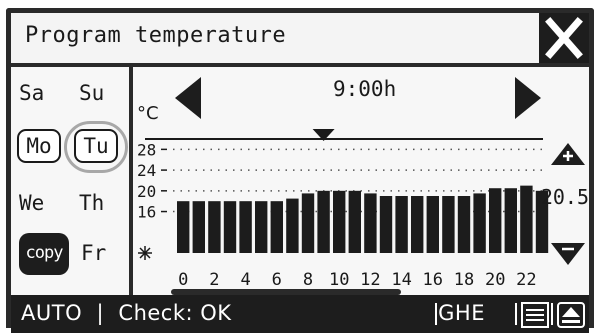  What do you see at coordinates (401, 280) in the screenshot?
I see `x-tick-label: 14` at bounding box center [401, 280].